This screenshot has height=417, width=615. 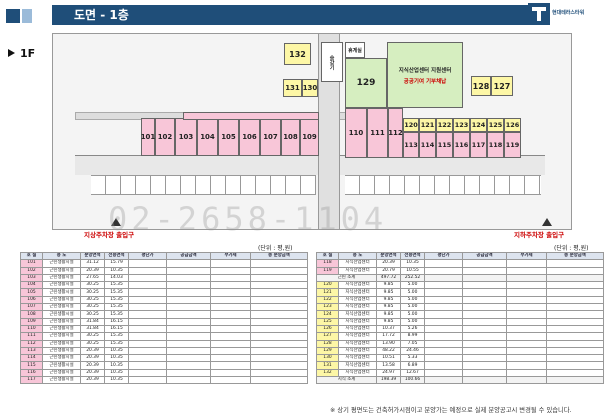 What do you see at coordinates (478, 145) in the screenshot?
I see `room-117: 117` at bounding box center [478, 145].